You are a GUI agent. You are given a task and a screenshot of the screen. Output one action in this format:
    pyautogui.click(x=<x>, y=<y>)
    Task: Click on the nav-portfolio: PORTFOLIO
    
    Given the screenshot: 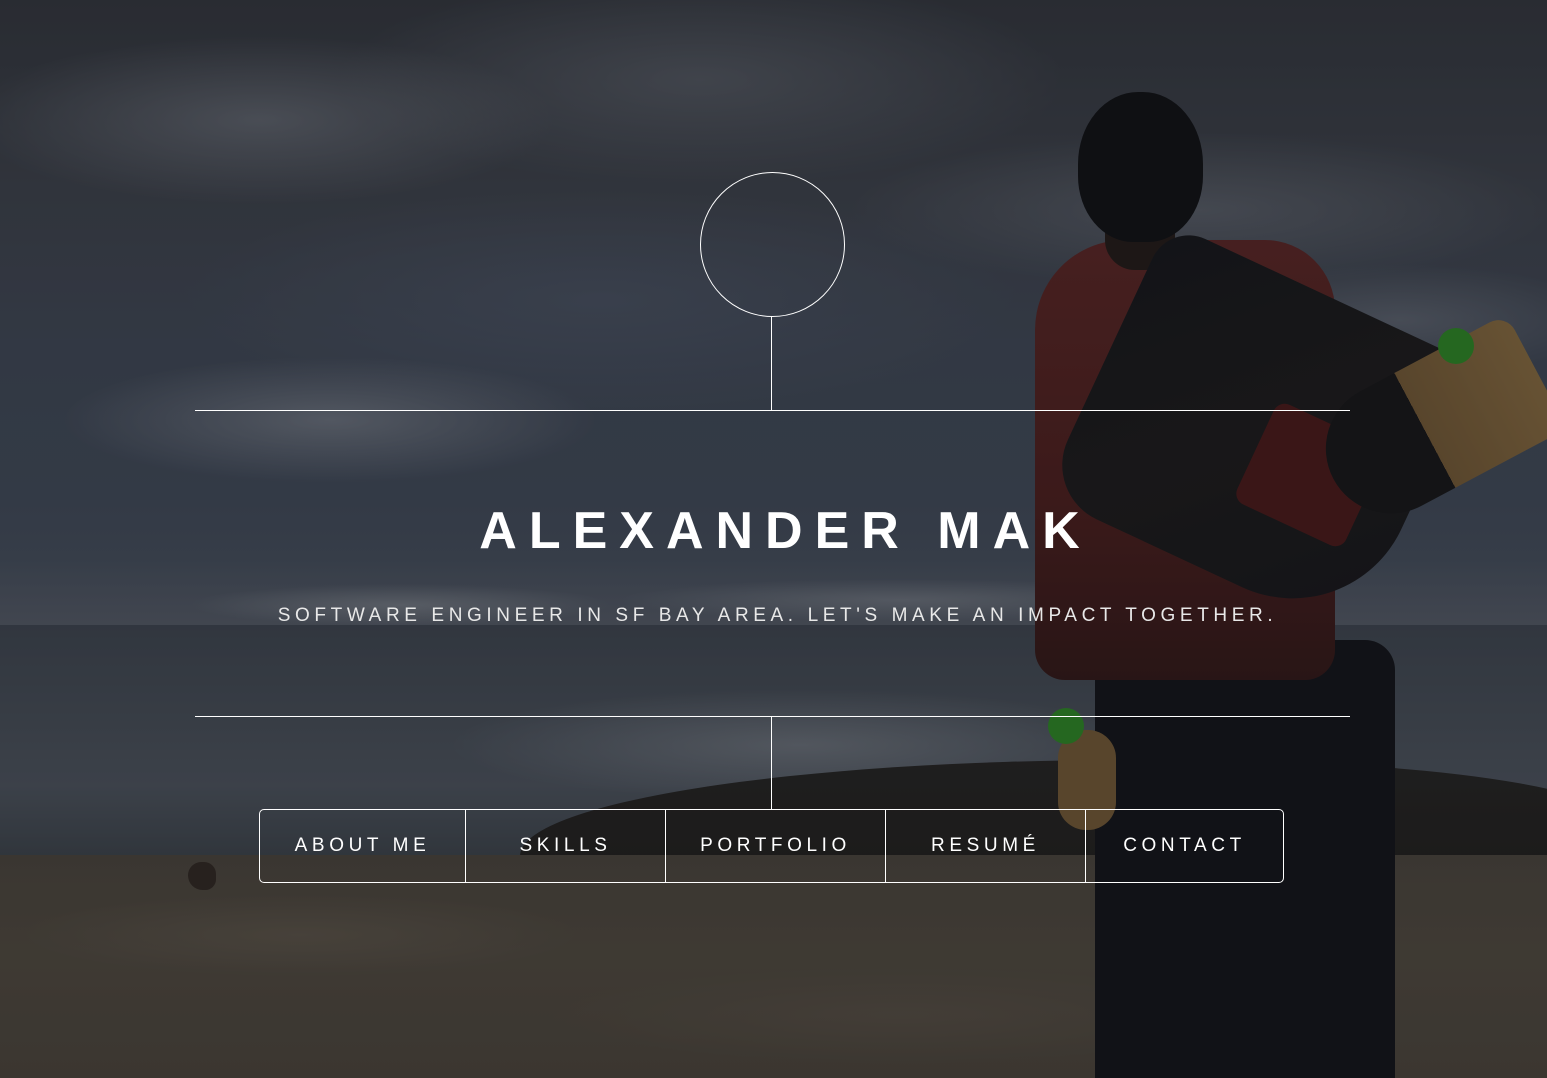 What is the action you would take?
    pyautogui.click(x=776, y=846)
    